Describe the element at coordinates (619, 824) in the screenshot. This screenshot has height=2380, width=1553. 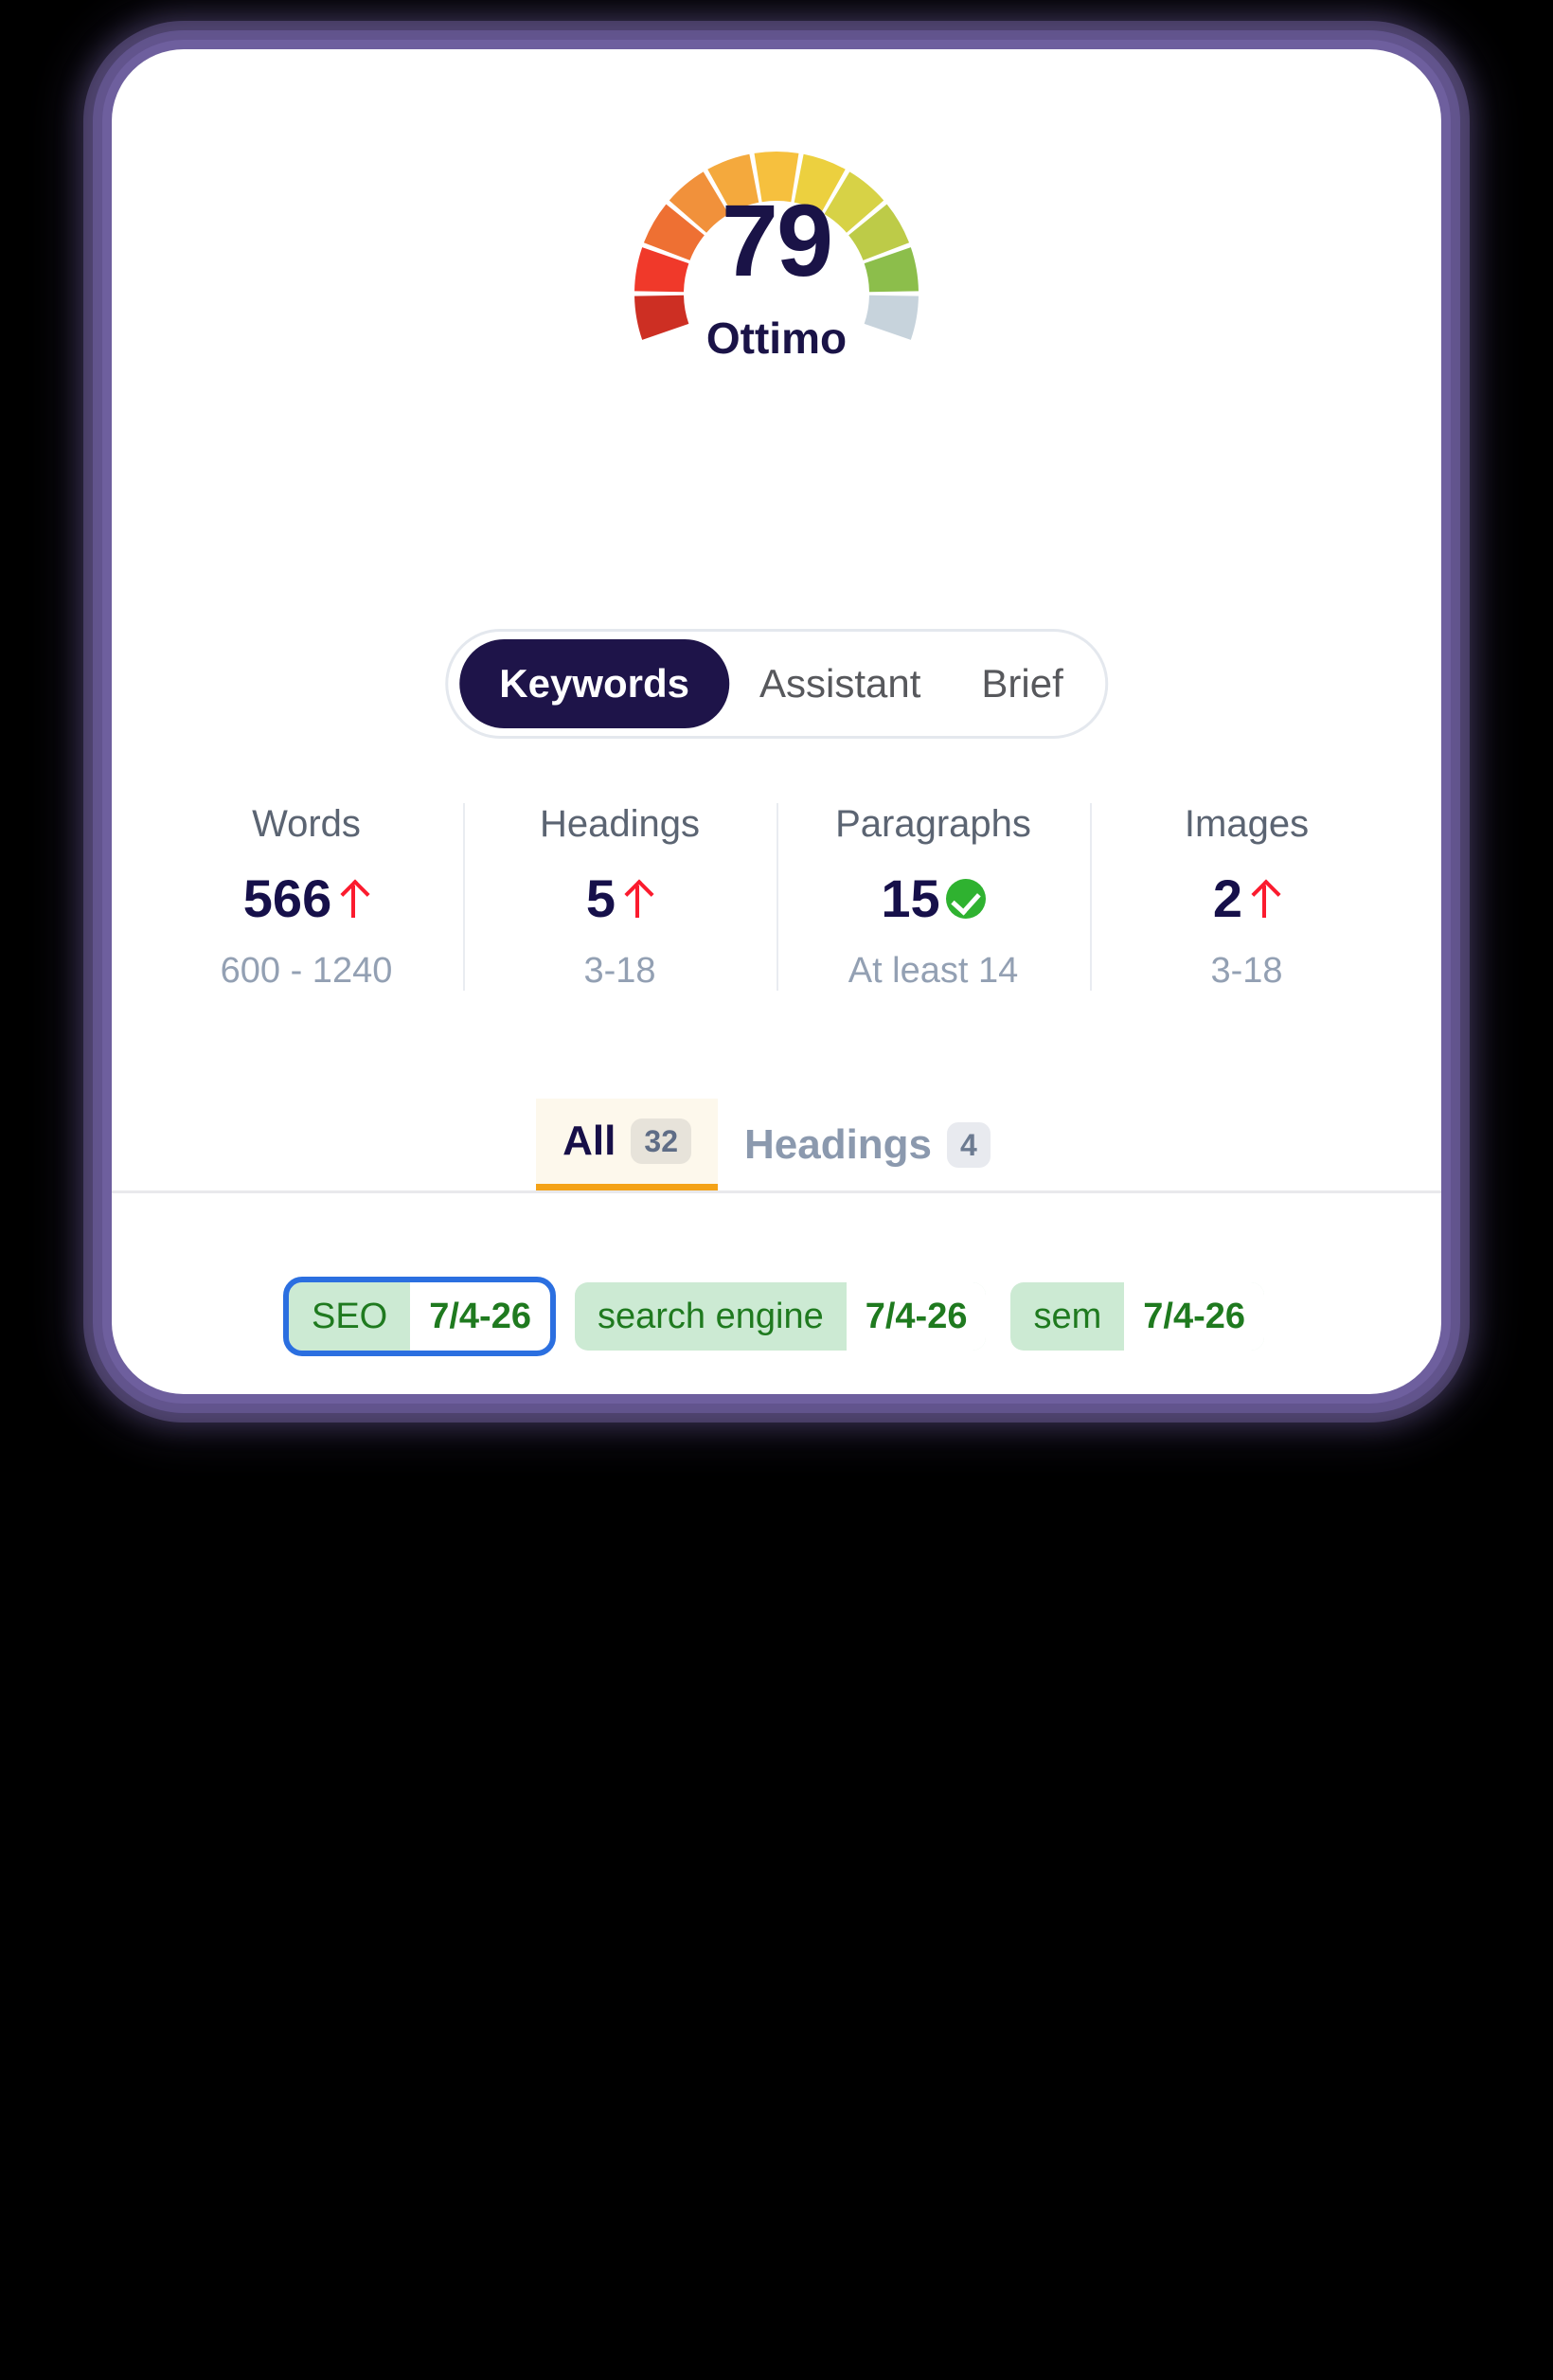
I see `stat-title: Headings` at that location.